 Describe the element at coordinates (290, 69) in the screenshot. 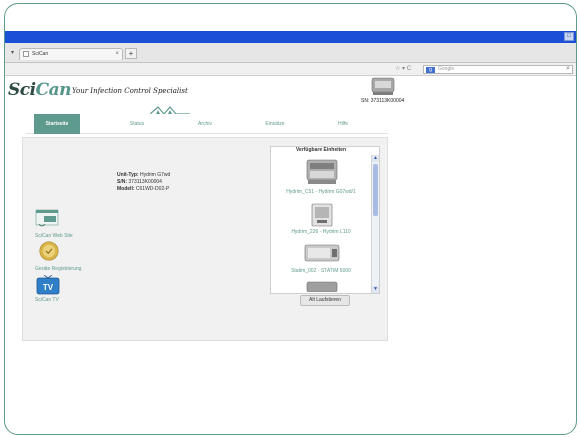

I see `browser-navbar: ☆ ▾ C g Google ⌕` at that location.